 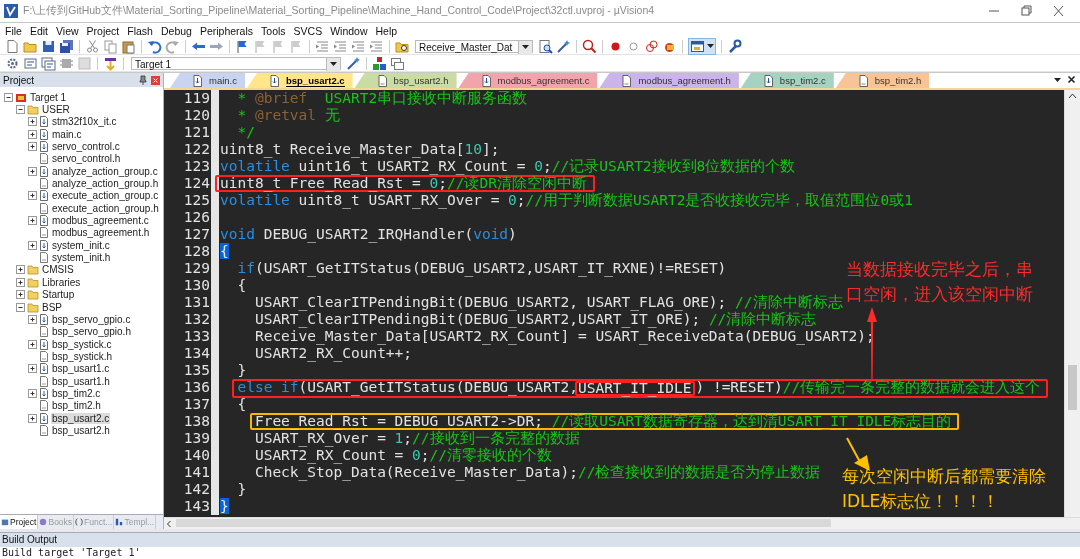 What do you see at coordinates (81, 245) in the screenshot?
I see `tree-item: system_init.c` at bounding box center [81, 245].